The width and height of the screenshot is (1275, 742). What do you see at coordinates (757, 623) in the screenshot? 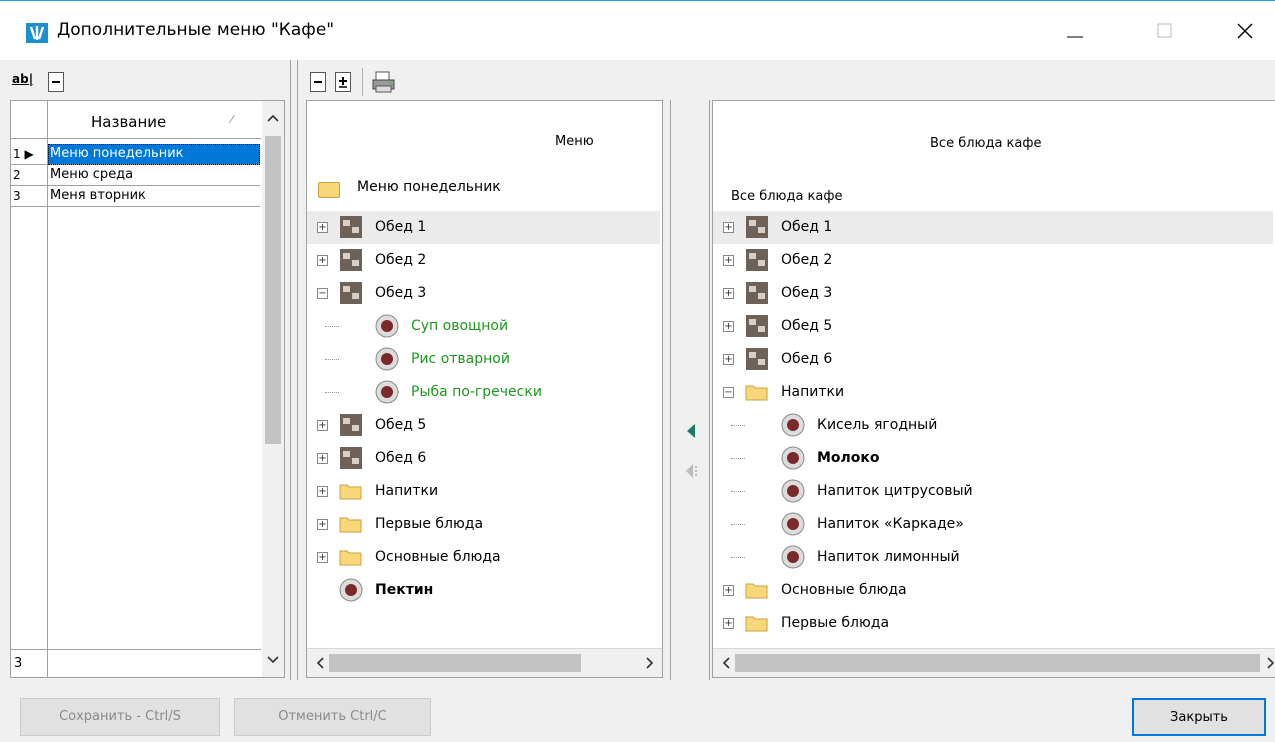
I see `folder-icon` at bounding box center [757, 623].